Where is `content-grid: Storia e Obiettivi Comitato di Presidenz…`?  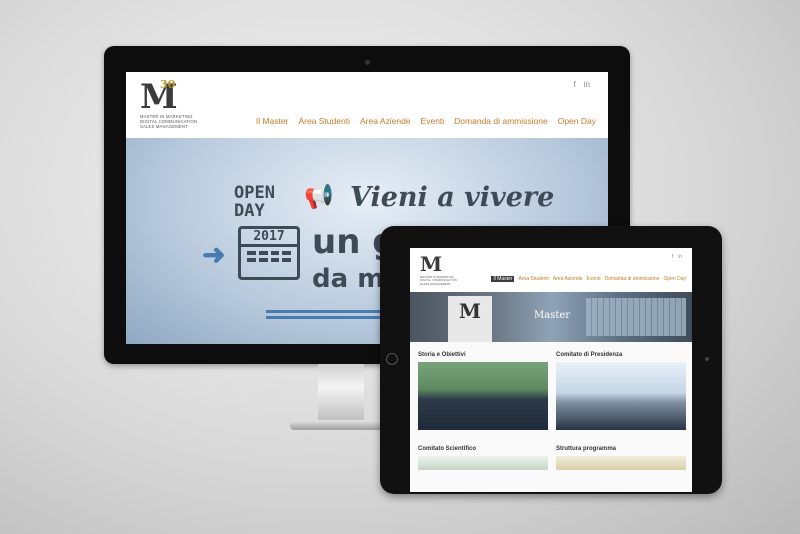
content-grid: Storia e Obiettivi Comitato di Presidenz… is located at coordinates (551, 417).